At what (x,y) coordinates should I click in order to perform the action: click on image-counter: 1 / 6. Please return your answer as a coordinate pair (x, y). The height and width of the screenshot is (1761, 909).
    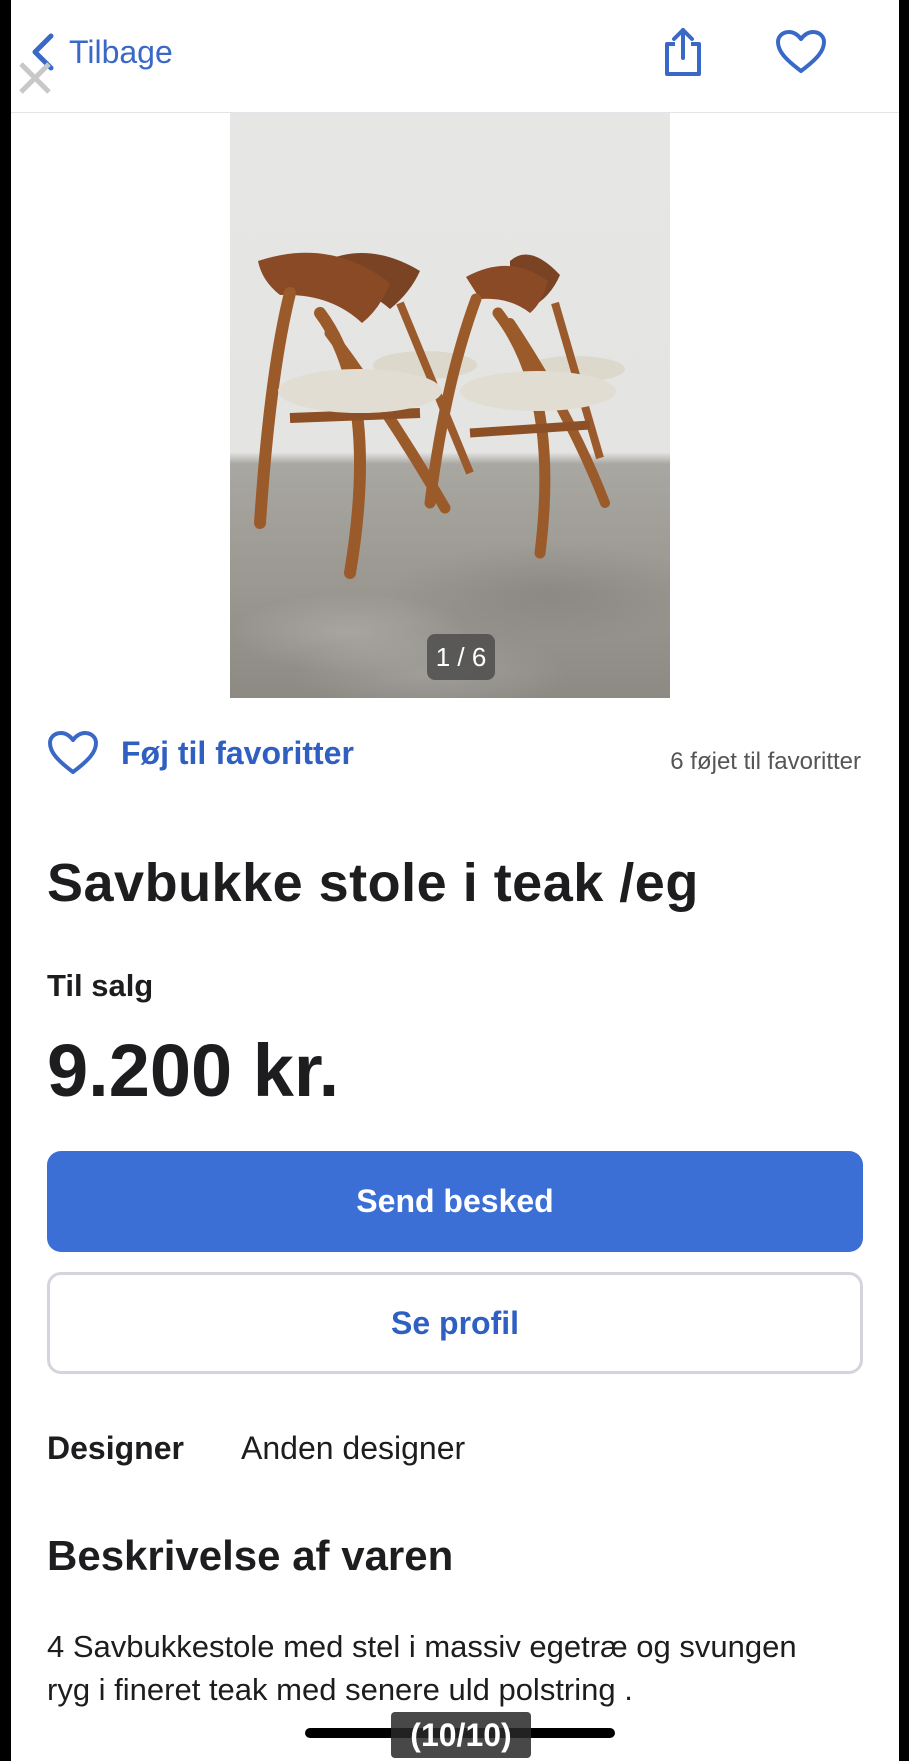
    Looking at the image, I should click on (461, 657).